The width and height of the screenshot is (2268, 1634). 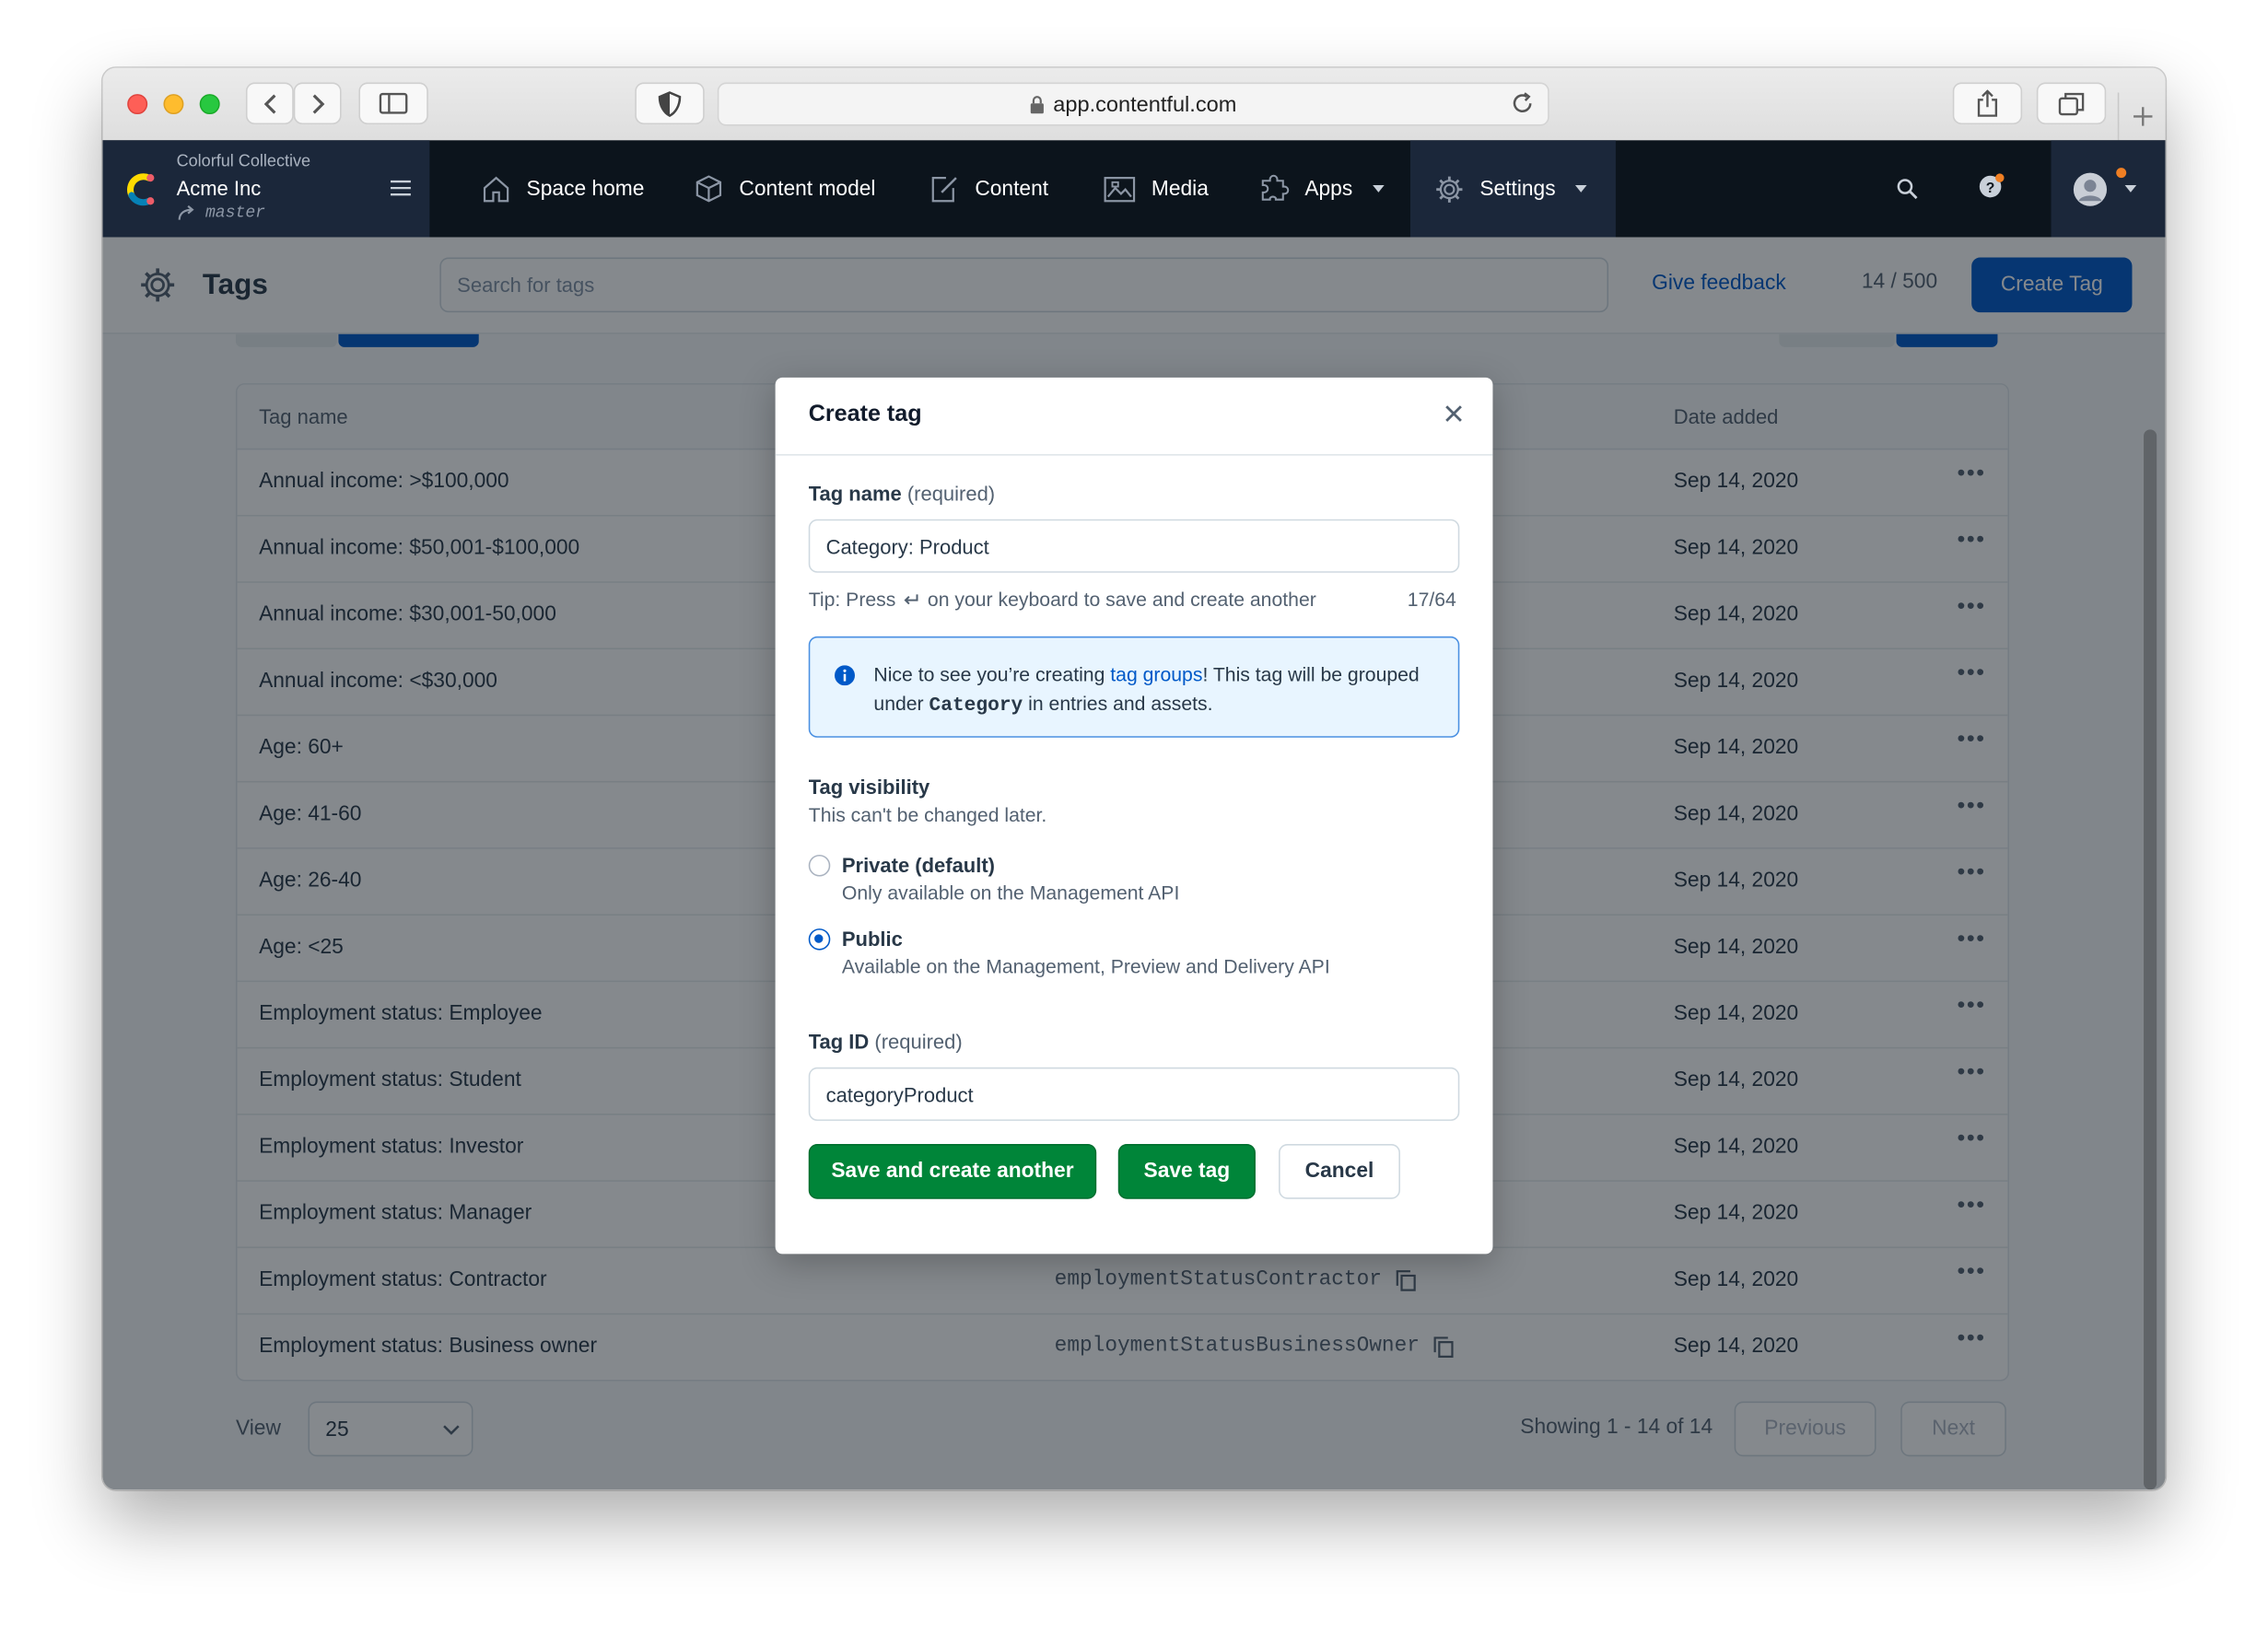 I want to click on sidebar-toggle-button, so click(x=393, y=103).